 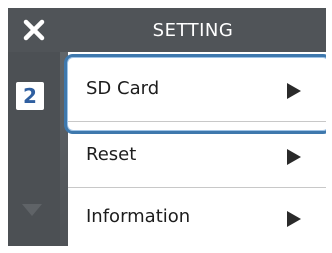 I want to click on page-number-badge: 2, so click(x=30, y=96).